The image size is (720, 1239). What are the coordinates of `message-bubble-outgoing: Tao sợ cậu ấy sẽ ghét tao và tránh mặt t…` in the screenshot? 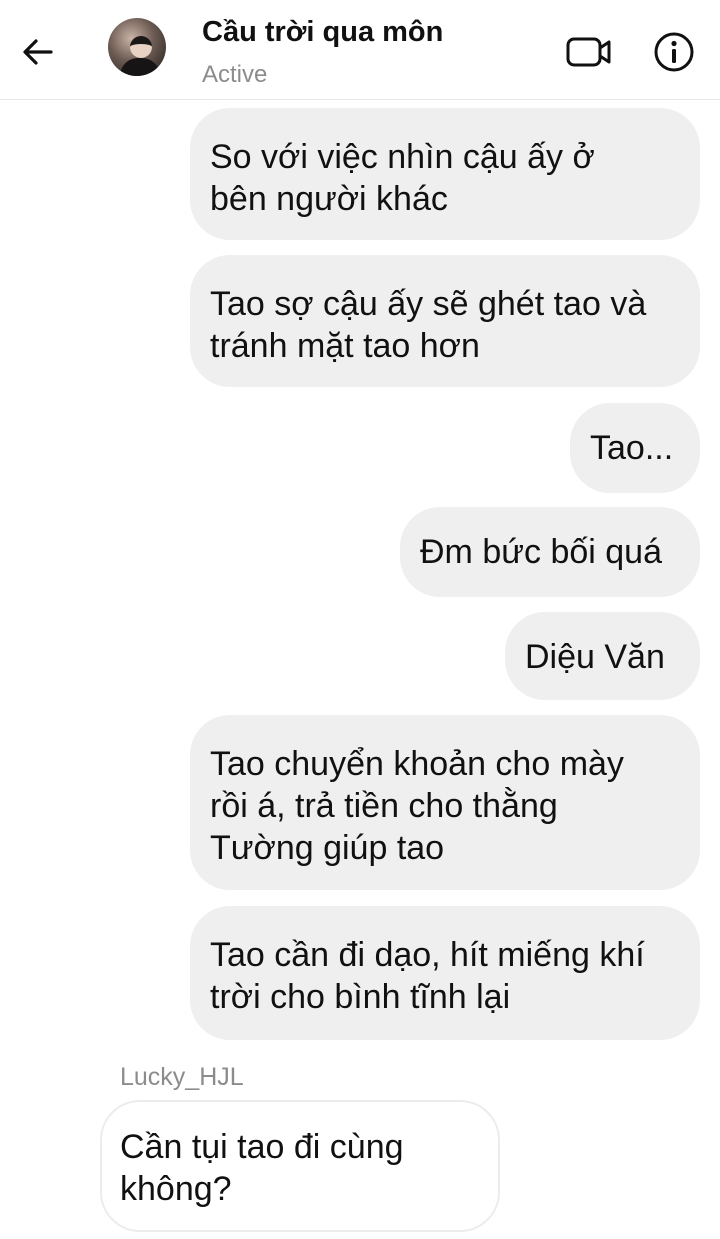 It's located at (445, 321).